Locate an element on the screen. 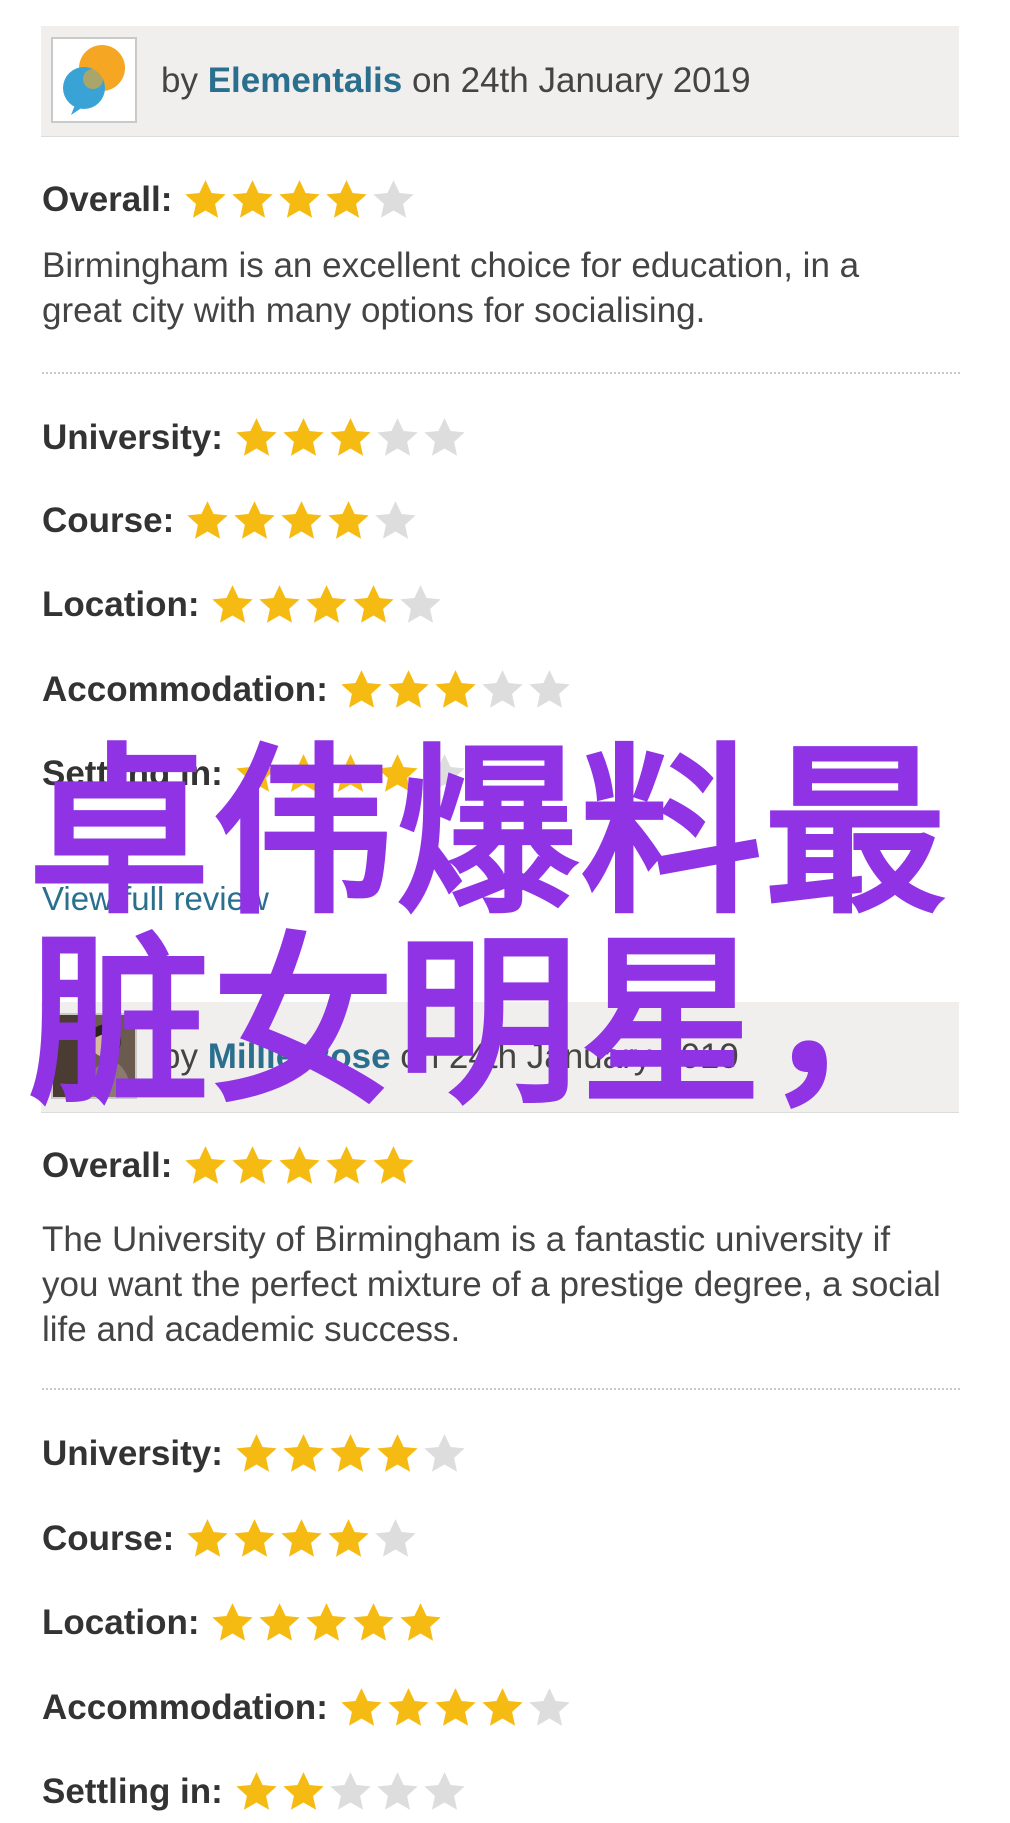  review-date: on 24th January 2019 is located at coordinates (576, 80).